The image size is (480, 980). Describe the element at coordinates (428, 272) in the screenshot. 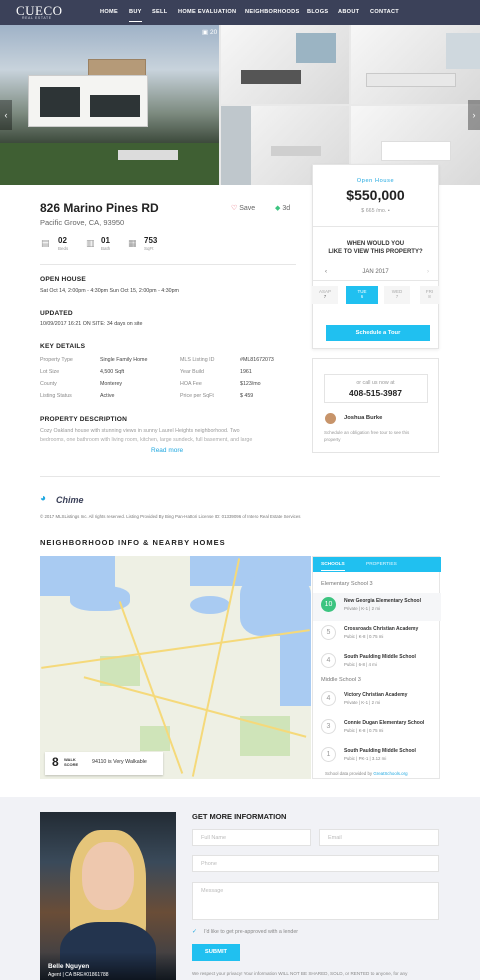

I see `month-next-icon: ›` at that location.